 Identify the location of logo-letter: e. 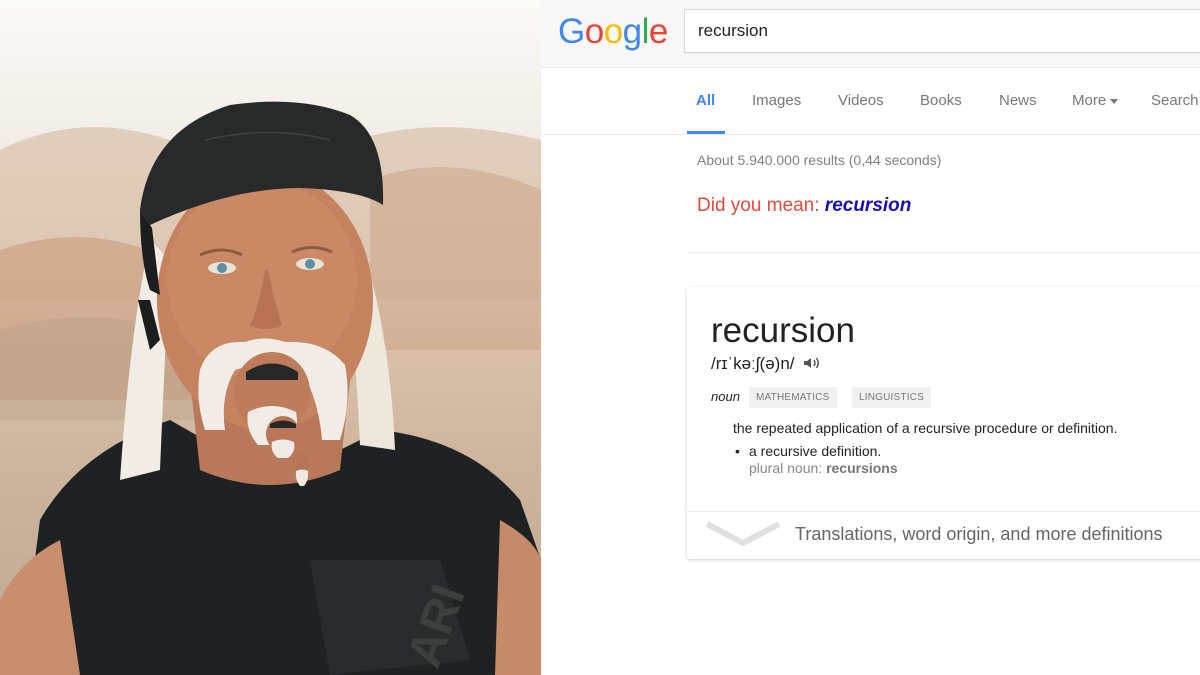
(658, 31).